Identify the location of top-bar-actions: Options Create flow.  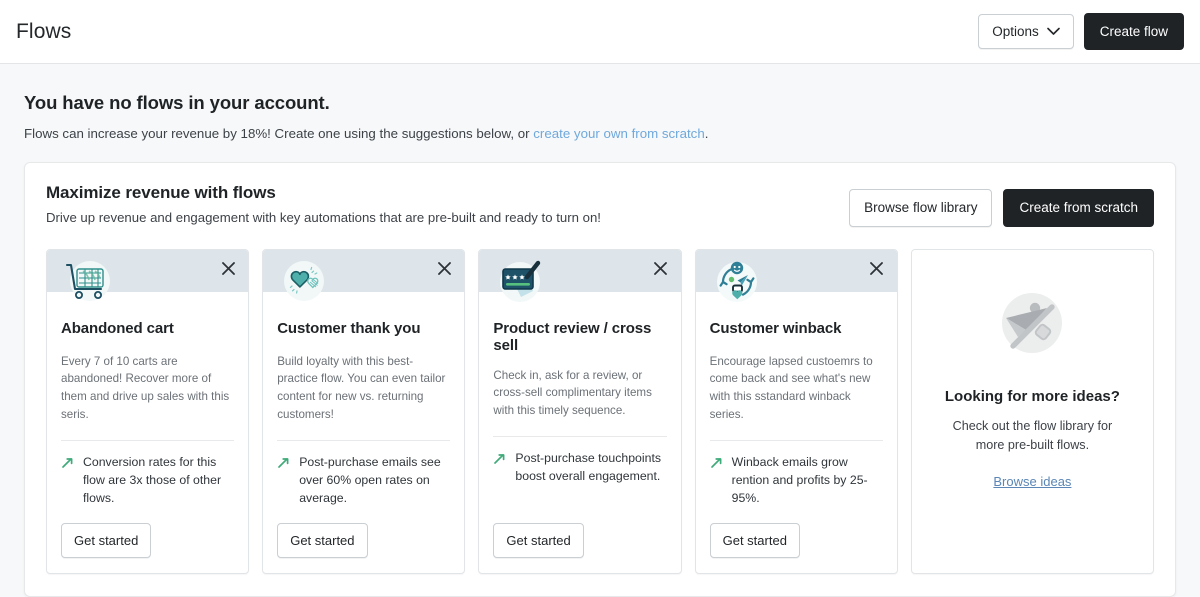
(1081, 31).